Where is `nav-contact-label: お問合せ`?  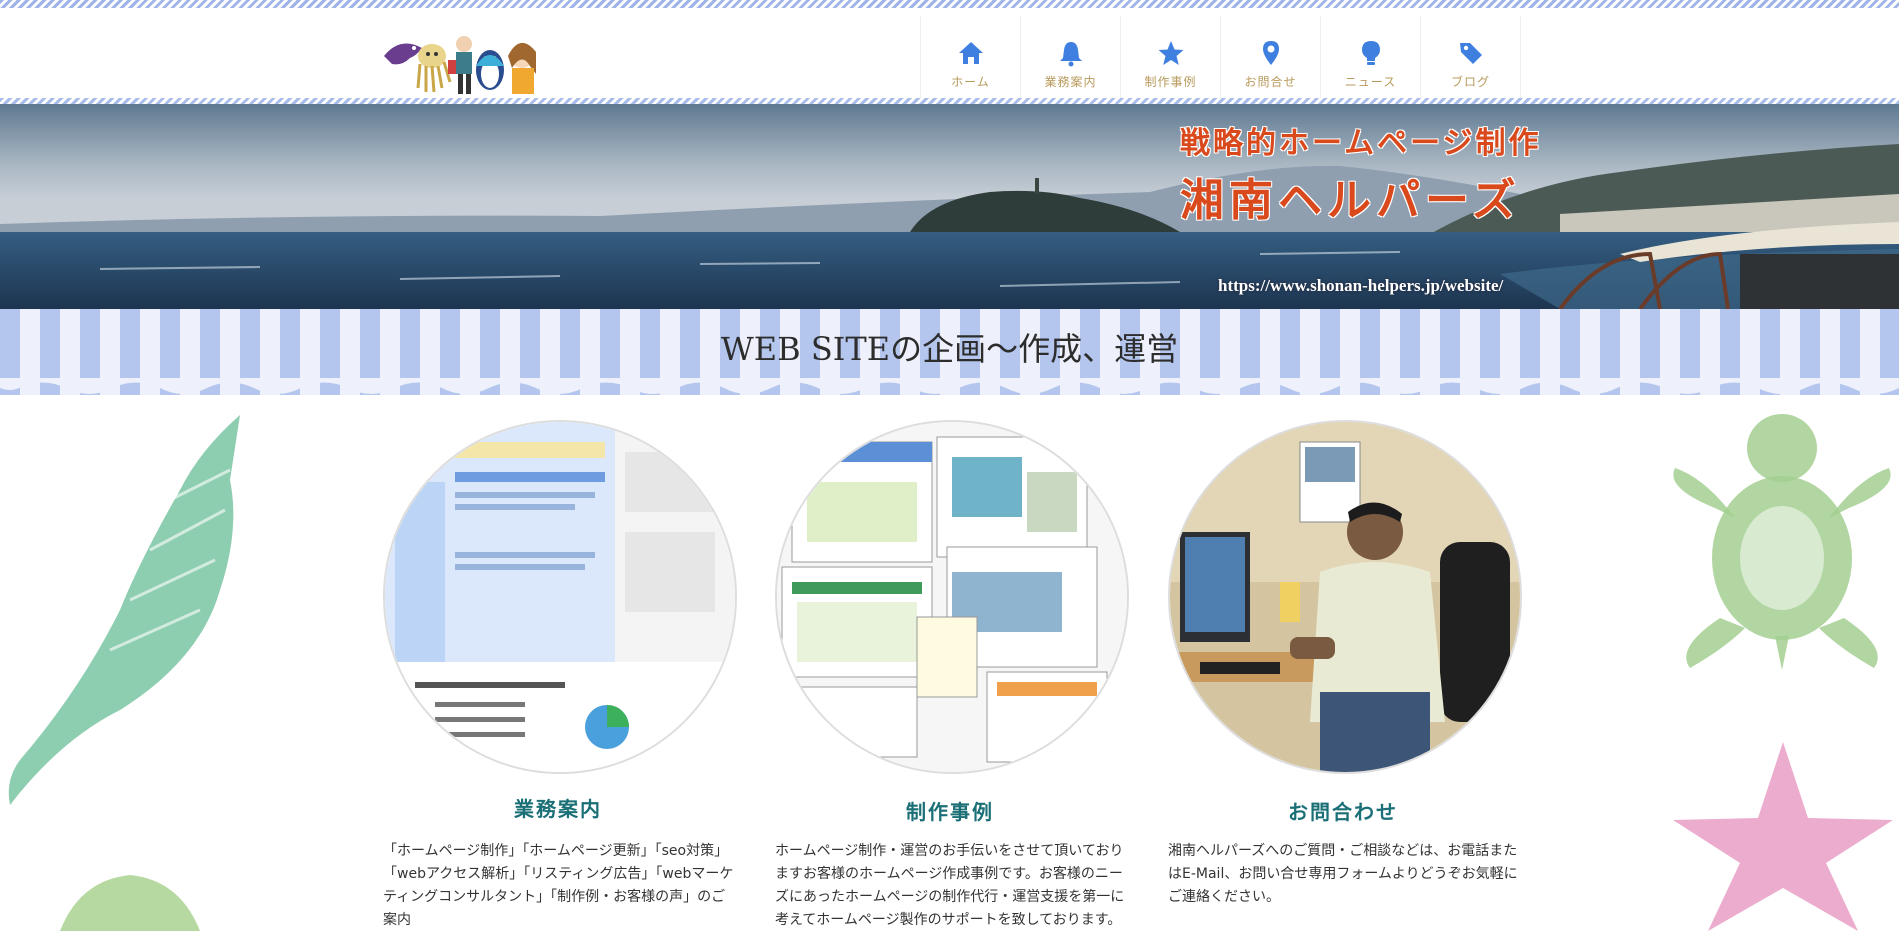 nav-contact-label: お問合せ is located at coordinates (1270, 81).